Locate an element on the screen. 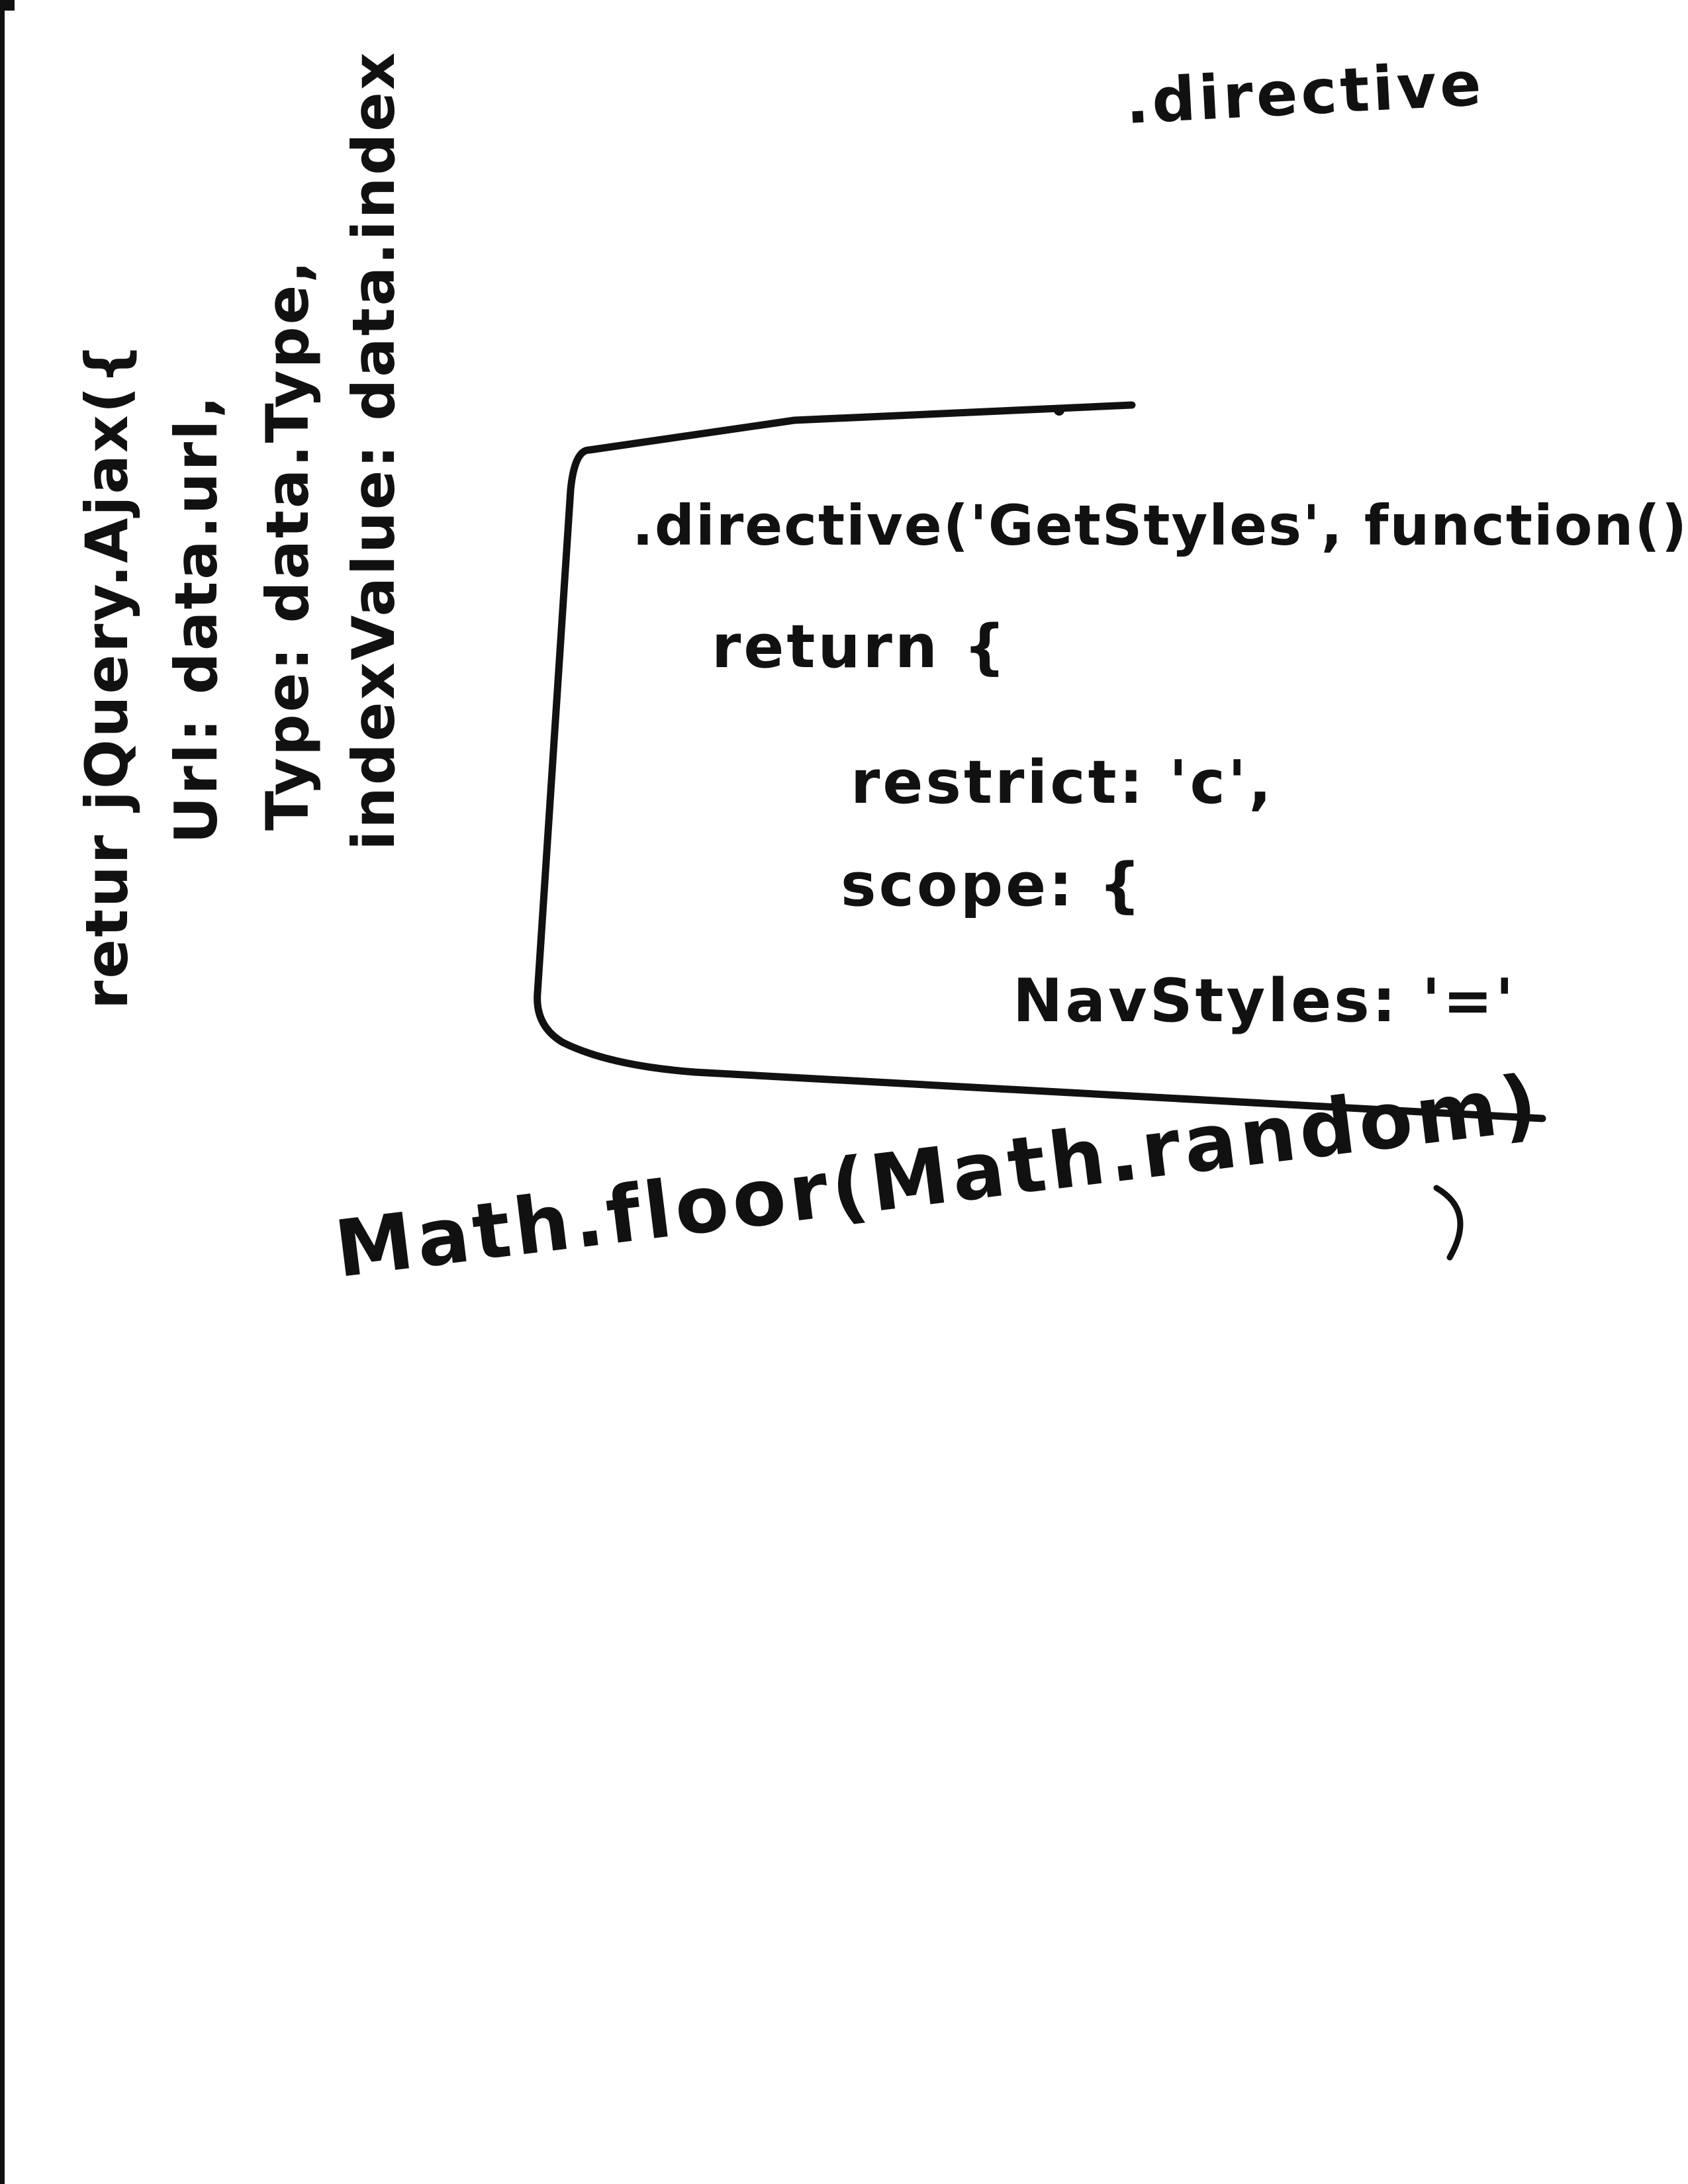 Image resolution: width=1688 pixels, height=2184 pixels. code-line-scope: scope: { is located at coordinates (992, 885).